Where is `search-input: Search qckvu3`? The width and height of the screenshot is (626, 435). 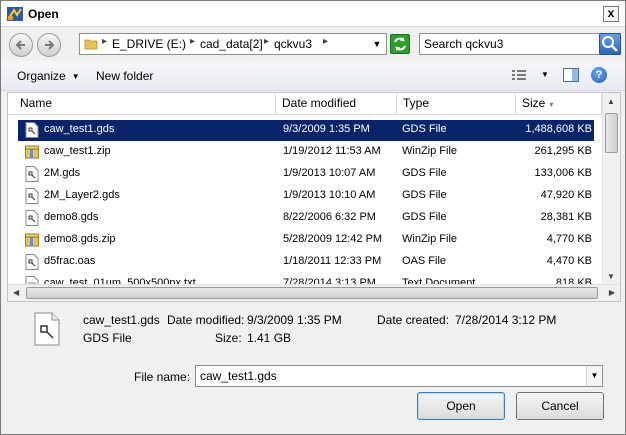 search-input: Search qckvu3 is located at coordinates (520, 44).